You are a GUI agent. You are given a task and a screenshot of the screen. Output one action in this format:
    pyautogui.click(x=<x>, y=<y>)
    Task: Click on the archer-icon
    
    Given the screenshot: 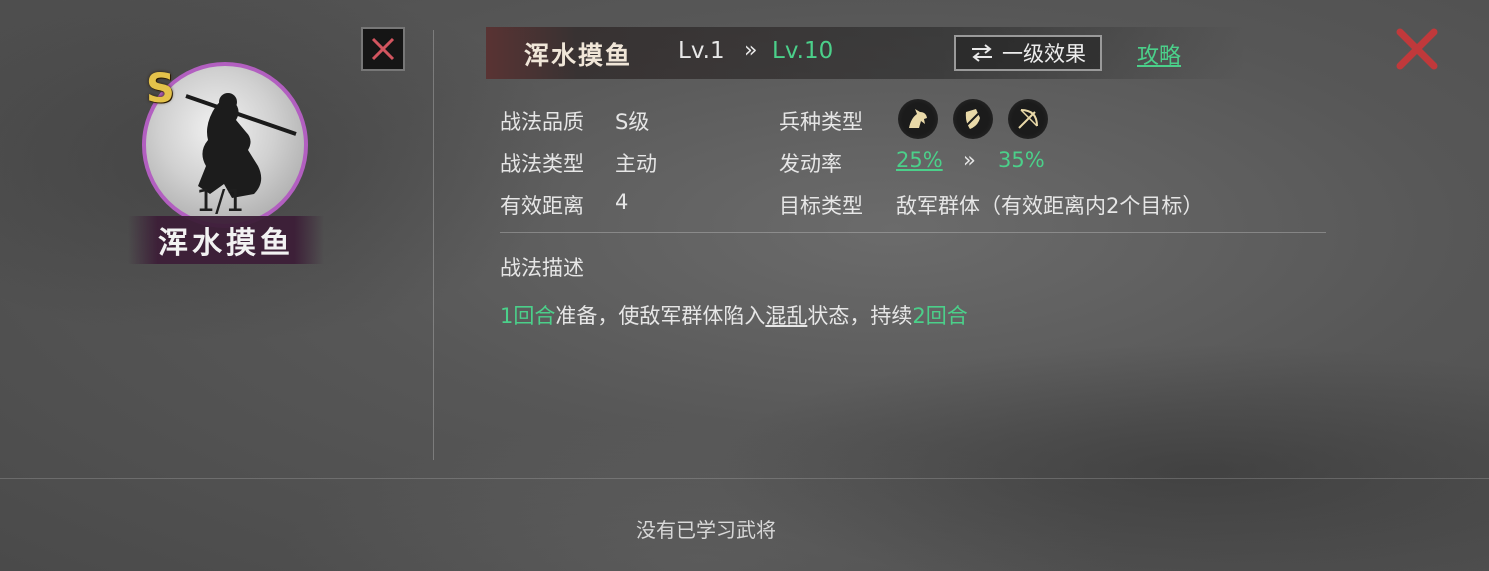 What is the action you would take?
    pyautogui.click(x=1028, y=119)
    